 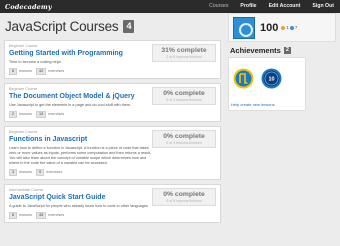 I want to click on nav-links: Courses Profile Edit Account Sign Out, so click(x=271, y=6).